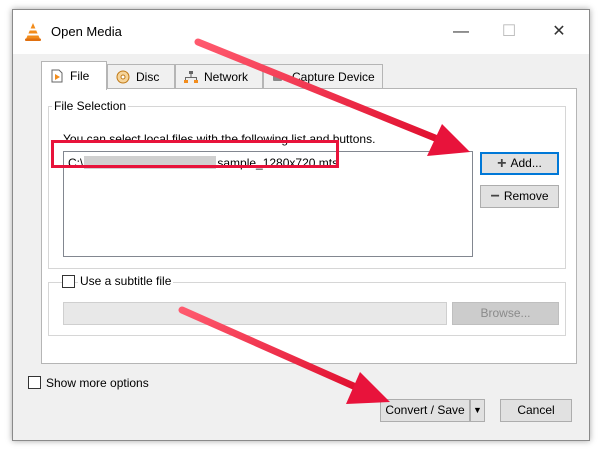 This screenshot has width=600, height=450. What do you see at coordinates (34, 382) in the screenshot?
I see `show-more-options-checkbox` at bounding box center [34, 382].